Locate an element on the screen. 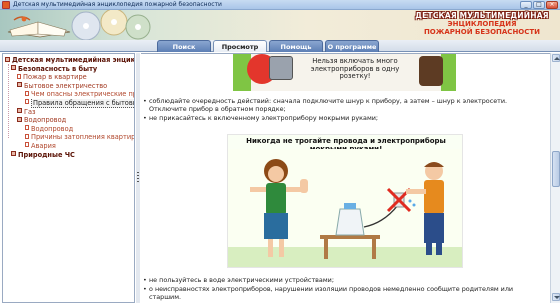 This screenshot has height=303, width=560. tab-help: Помощь is located at coordinates (296, 46).